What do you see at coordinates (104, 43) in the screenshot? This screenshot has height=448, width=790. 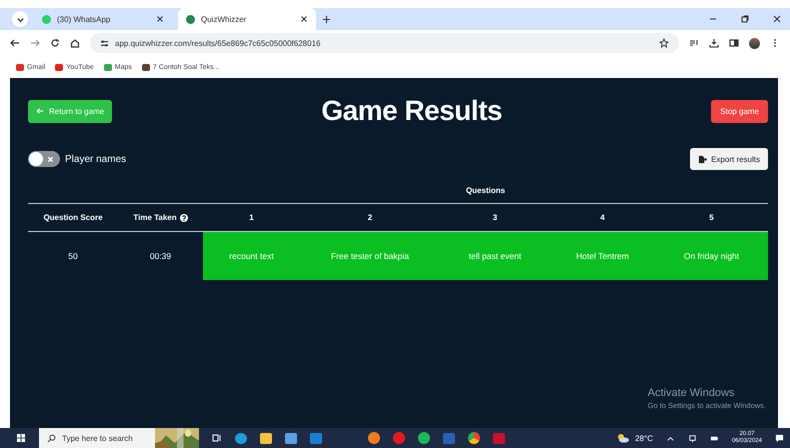 I see `site-settings-icon` at bounding box center [104, 43].